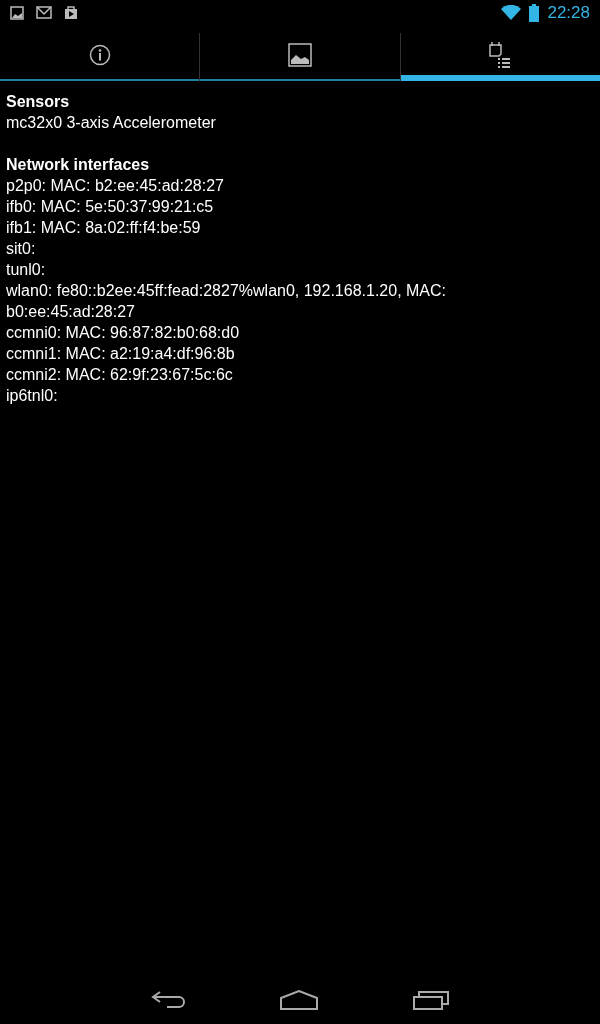 The height and width of the screenshot is (1024, 600). Describe the element at coordinates (78, 165) in the screenshot. I see `section-heading: Network interfaces` at that location.